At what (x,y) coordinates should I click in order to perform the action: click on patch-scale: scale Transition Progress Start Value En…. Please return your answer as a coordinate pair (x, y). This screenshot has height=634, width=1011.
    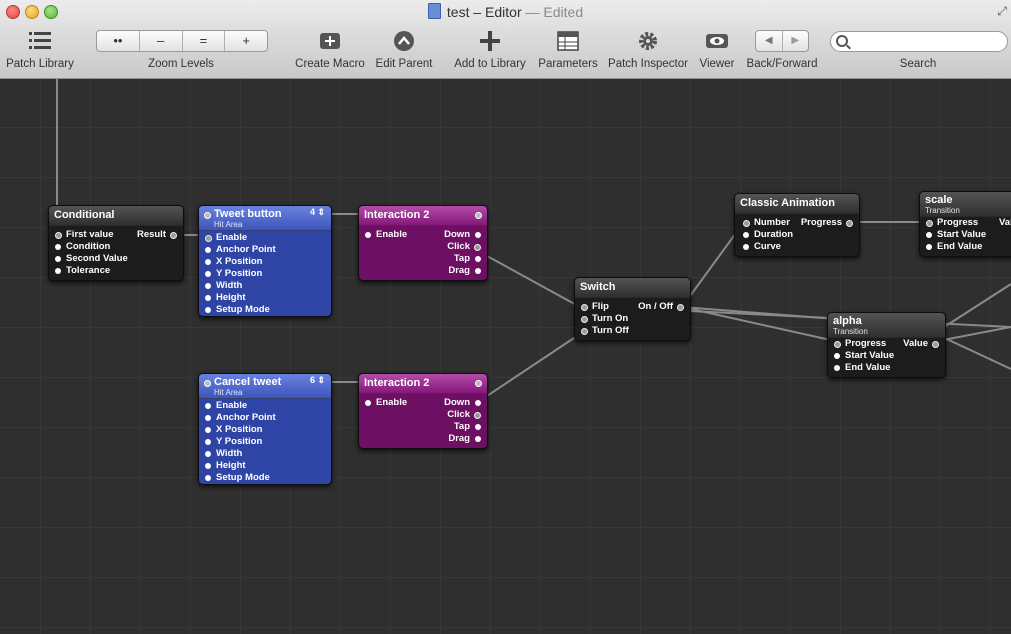
    Looking at the image, I should click on (965, 224).